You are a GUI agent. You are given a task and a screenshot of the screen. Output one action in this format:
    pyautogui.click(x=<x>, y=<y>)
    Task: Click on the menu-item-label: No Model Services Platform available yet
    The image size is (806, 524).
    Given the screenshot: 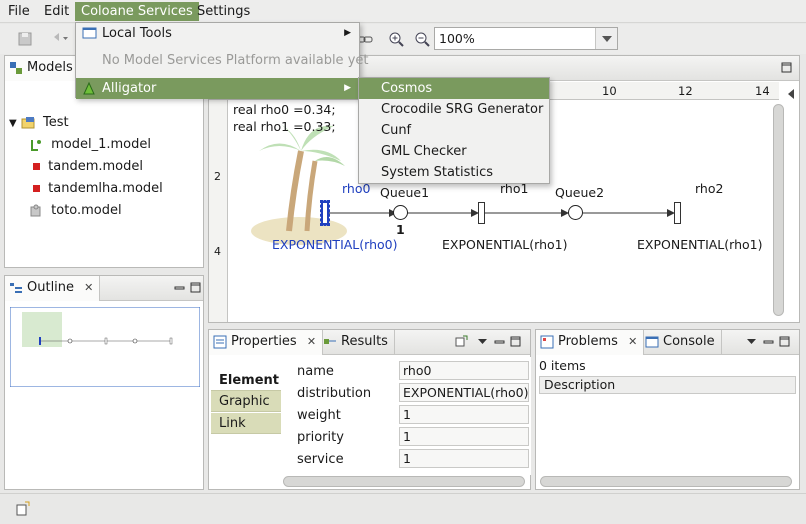 What is the action you would take?
    pyautogui.click(x=235, y=60)
    